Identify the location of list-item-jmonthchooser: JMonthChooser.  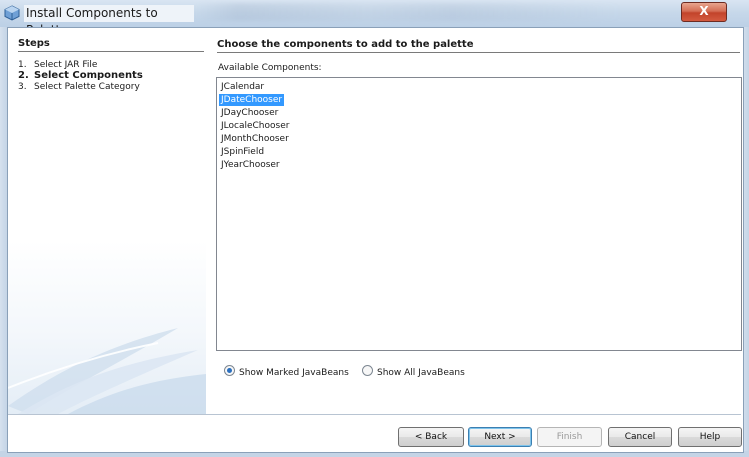
(255, 139).